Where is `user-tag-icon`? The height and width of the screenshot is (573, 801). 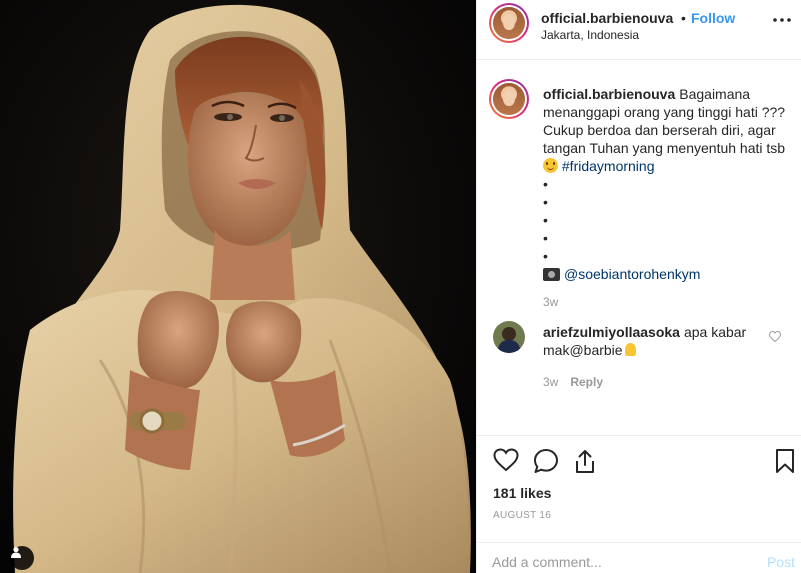
user-tag-icon is located at coordinates (16, 552).